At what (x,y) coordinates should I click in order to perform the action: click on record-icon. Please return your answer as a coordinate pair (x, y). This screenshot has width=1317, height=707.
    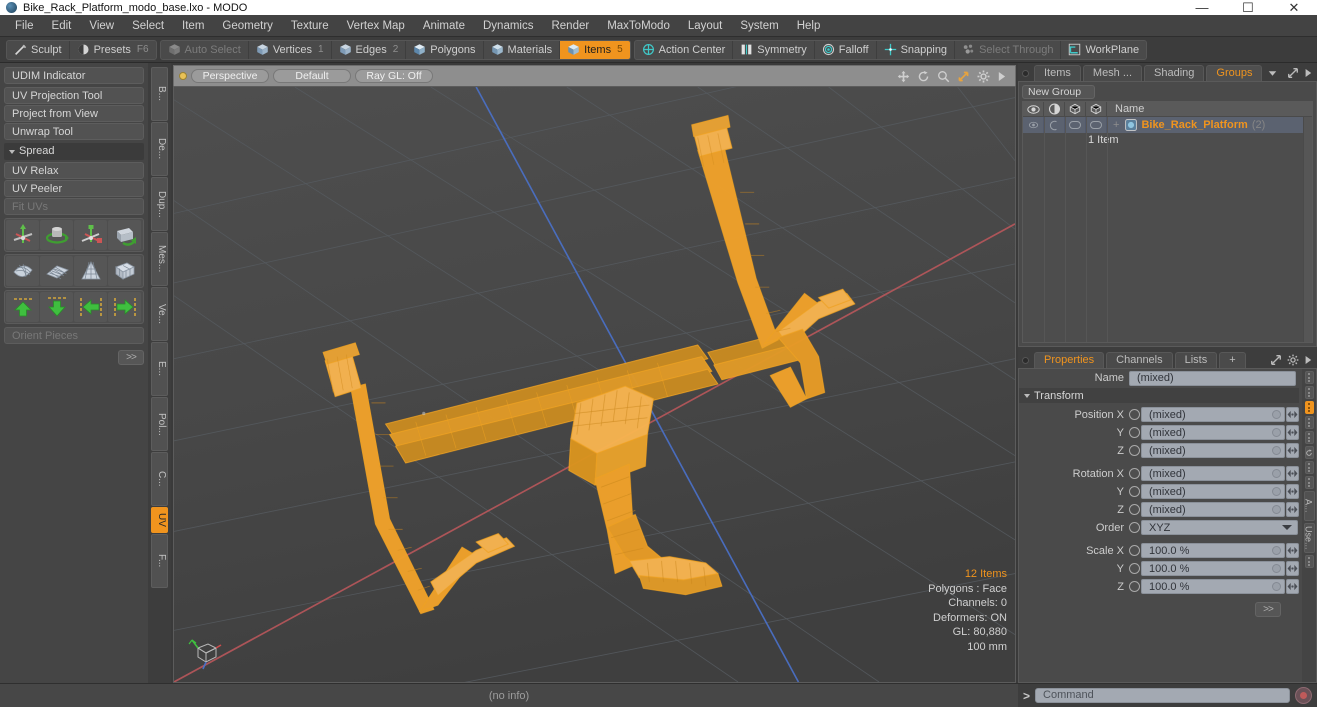
    Looking at the image, I should click on (1303, 695).